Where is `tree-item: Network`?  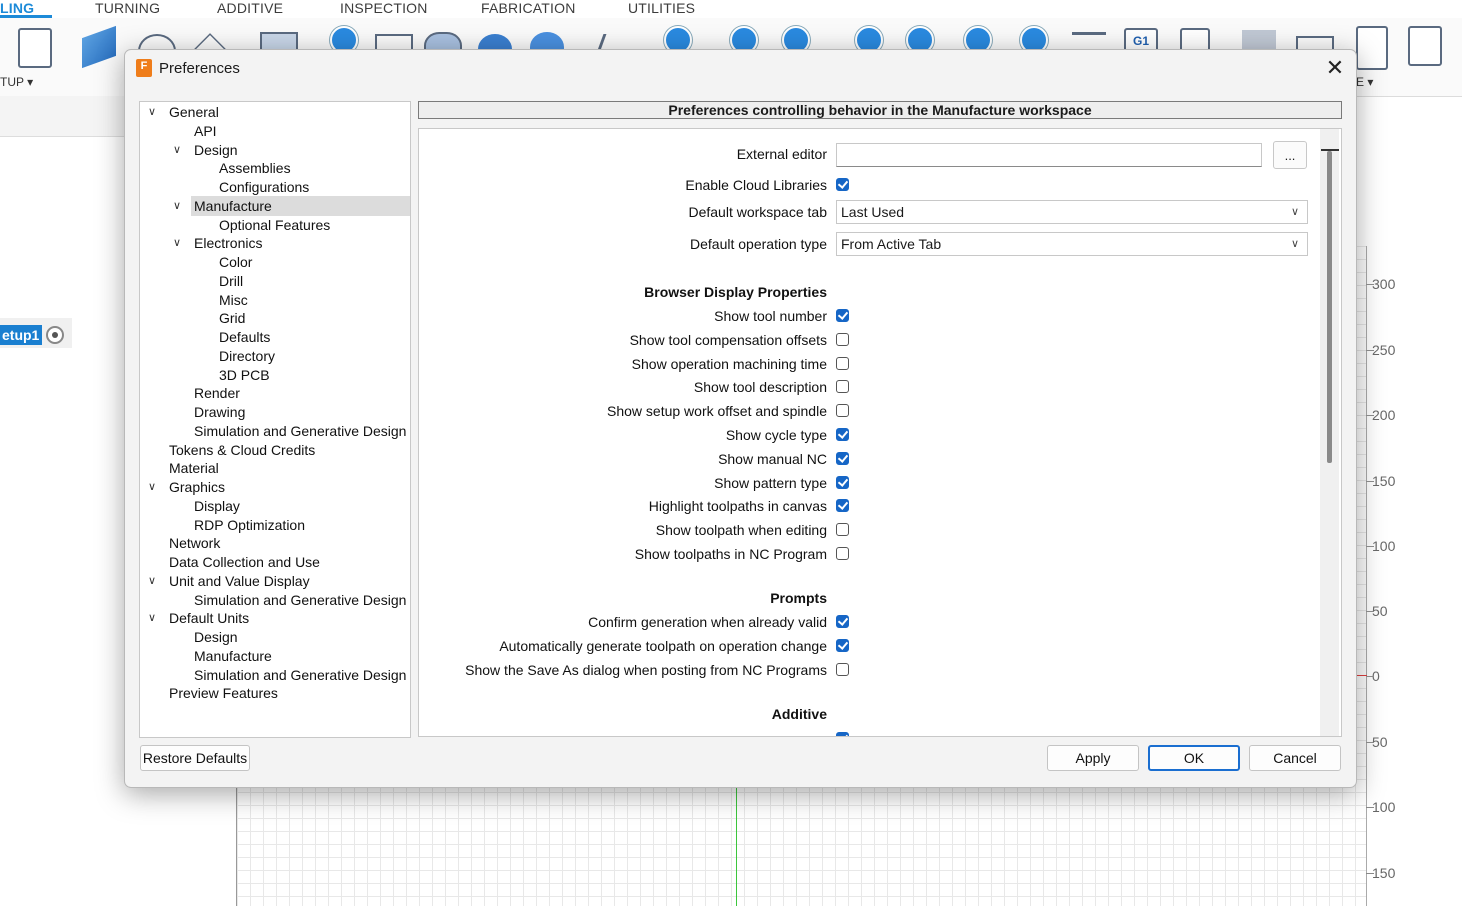 tree-item: Network is located at coordinates (194, 543).